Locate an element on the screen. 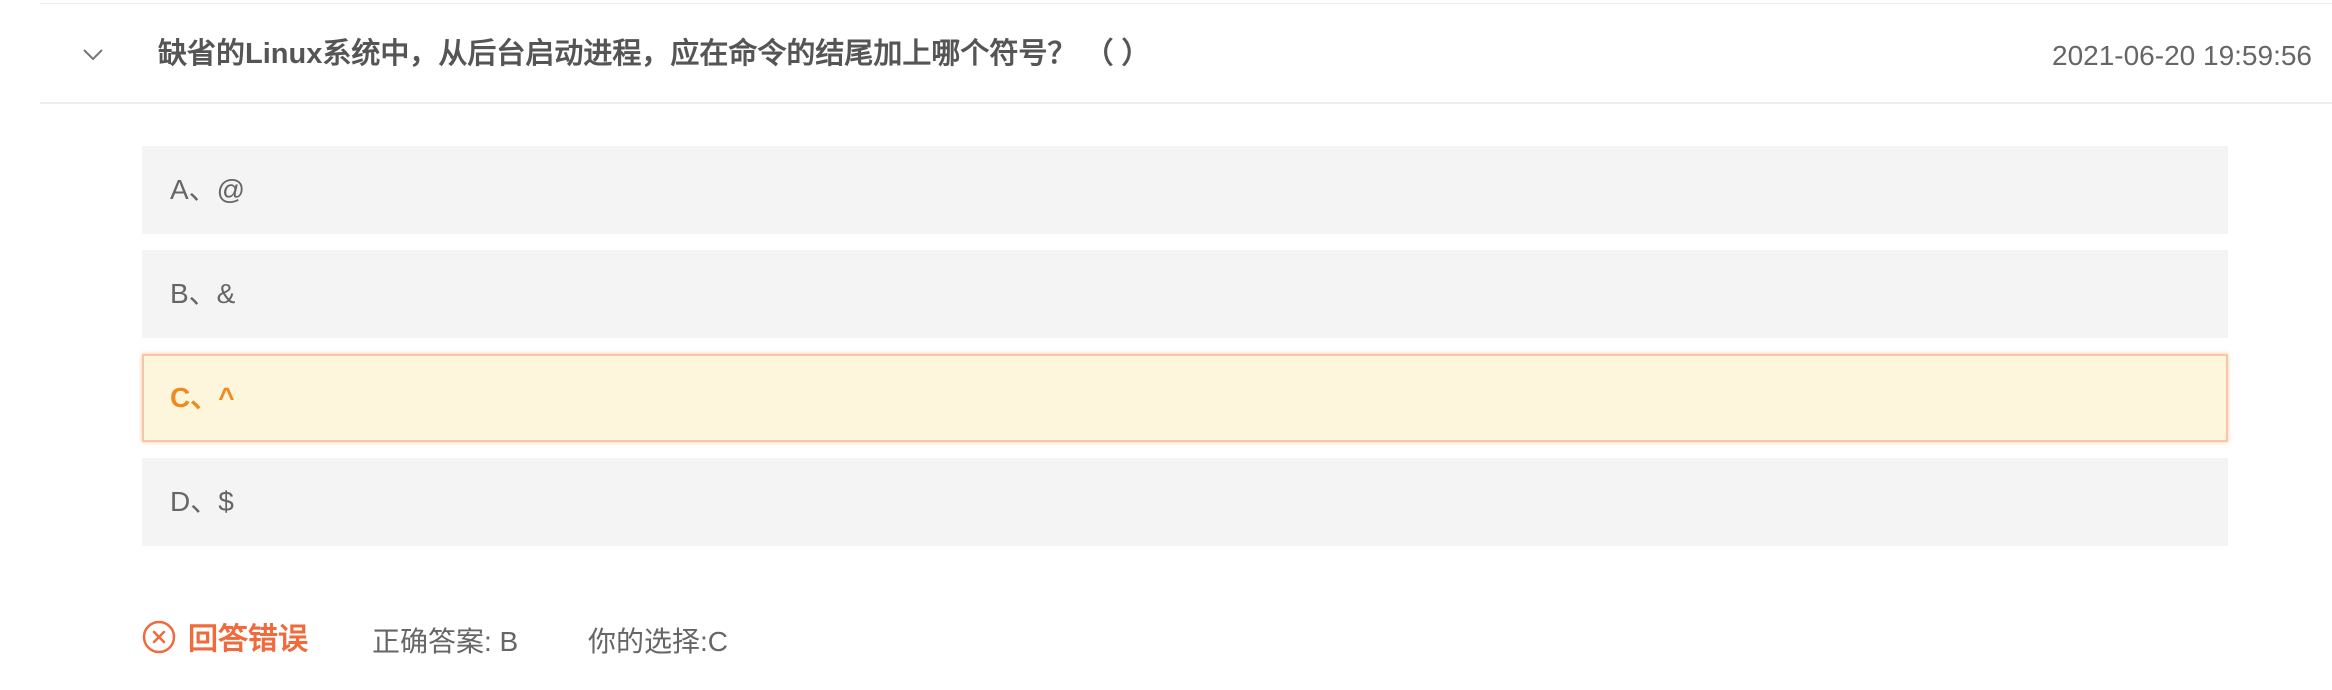  result-status: 回答错误 is located at coordinates (248, 639).